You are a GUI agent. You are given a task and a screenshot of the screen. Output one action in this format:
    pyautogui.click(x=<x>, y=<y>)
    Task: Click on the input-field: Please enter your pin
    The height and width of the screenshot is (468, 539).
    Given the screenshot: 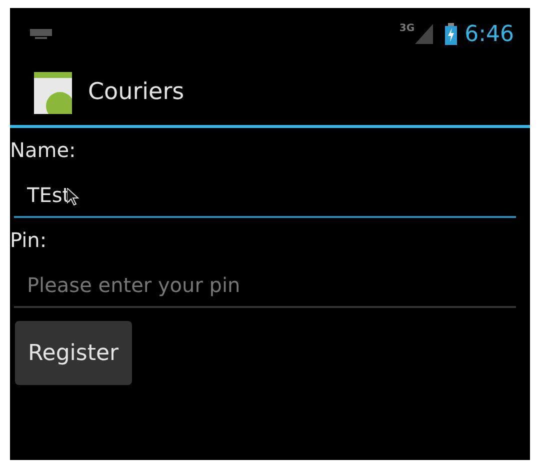 What is the action you would take?
    pyautogui.click(x=265, y=286)
    